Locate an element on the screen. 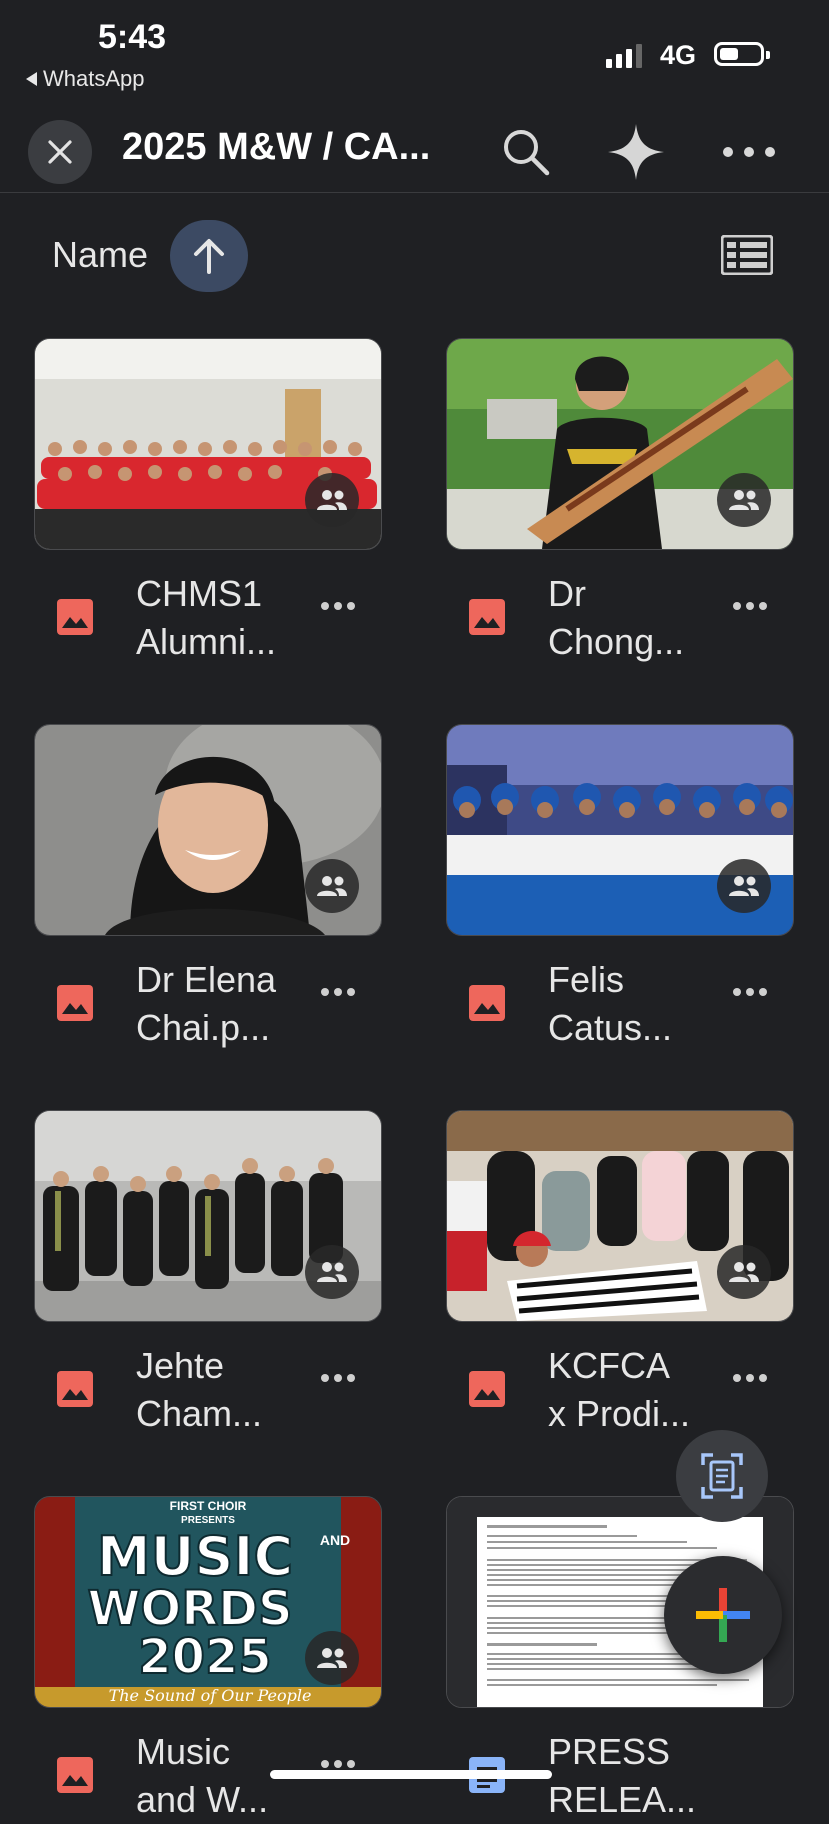  poster-top-text: FIRST CHOIR is located at coordinates (208, 1506).